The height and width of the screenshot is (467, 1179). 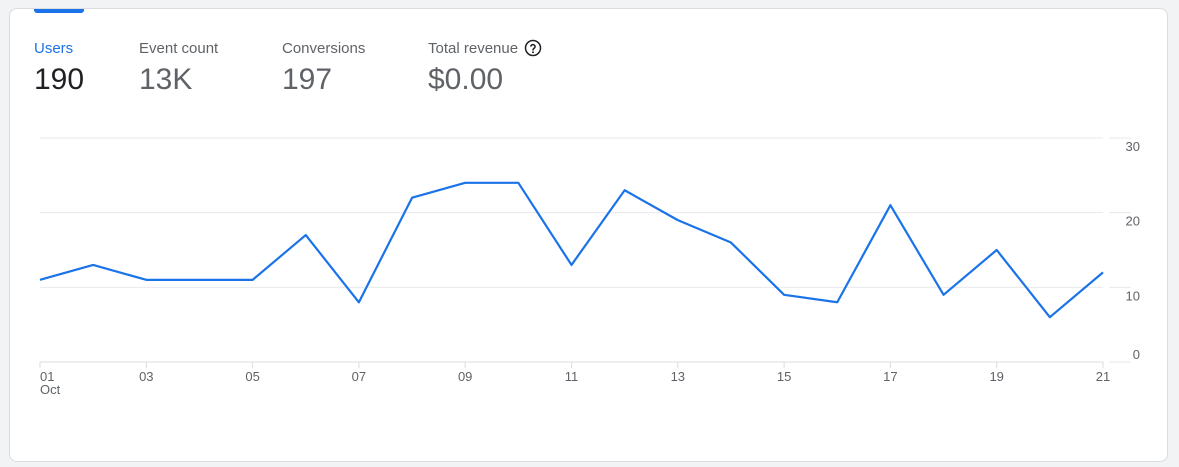 I want to click on x-tick-label: 19, so click(x=996, y=376).